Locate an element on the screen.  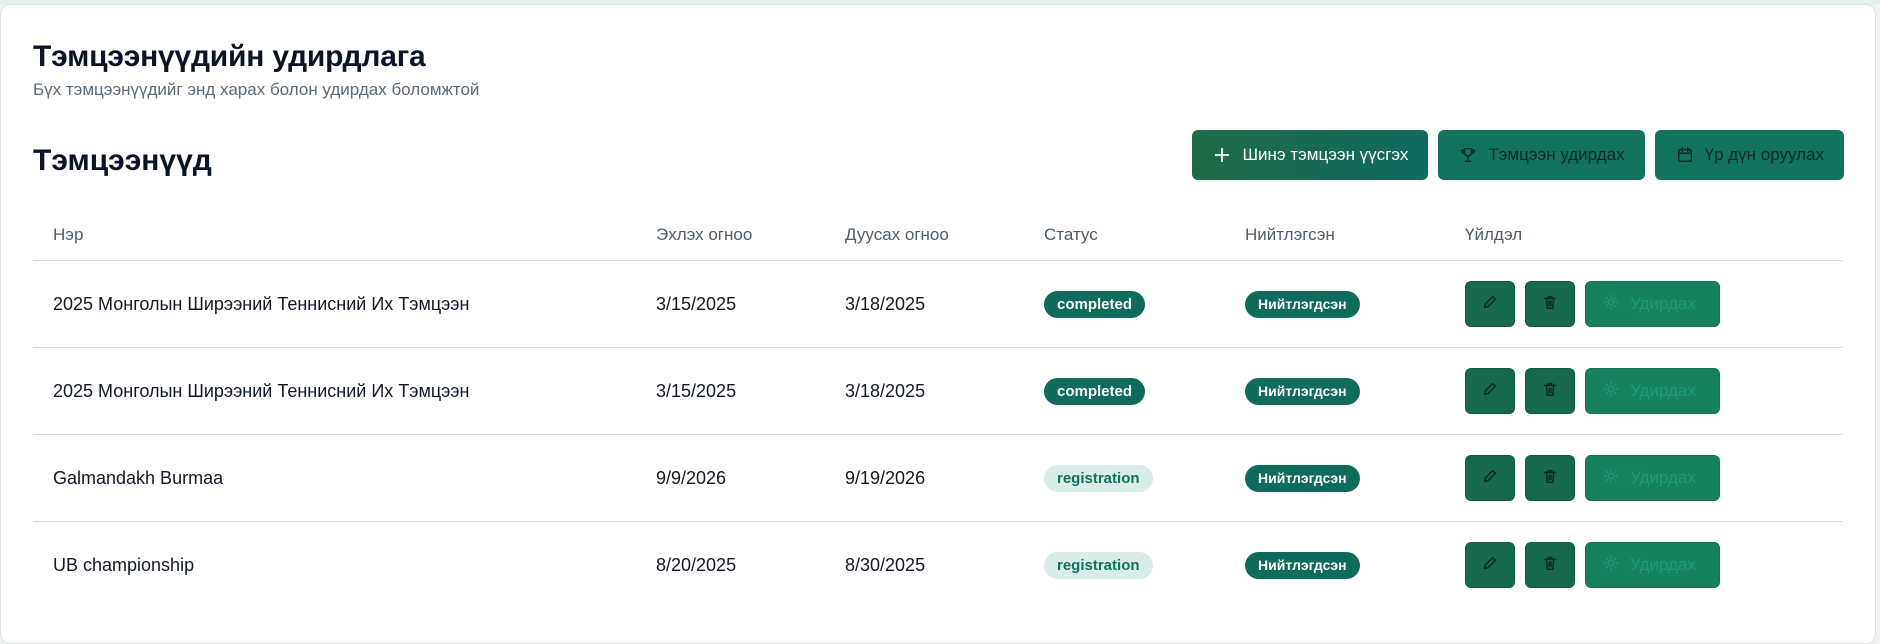
calendar-icon is located at coordinates (1685, 155).